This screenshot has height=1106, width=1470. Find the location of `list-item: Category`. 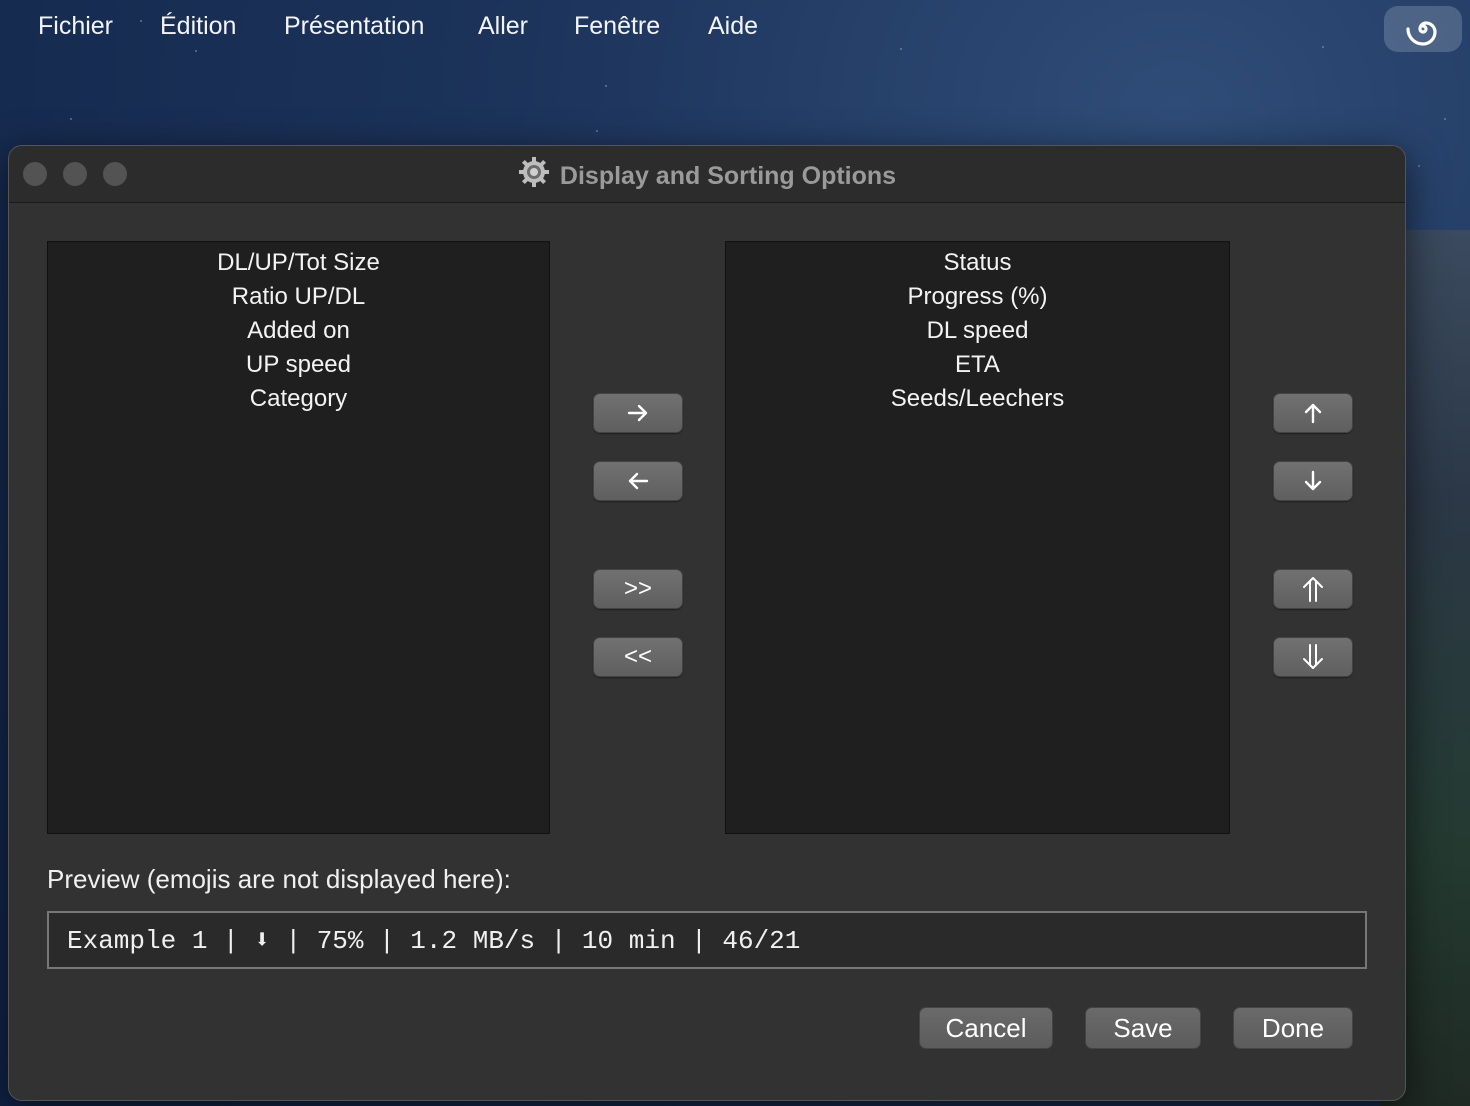

list-item: Category is located at coordinates (298, 399).